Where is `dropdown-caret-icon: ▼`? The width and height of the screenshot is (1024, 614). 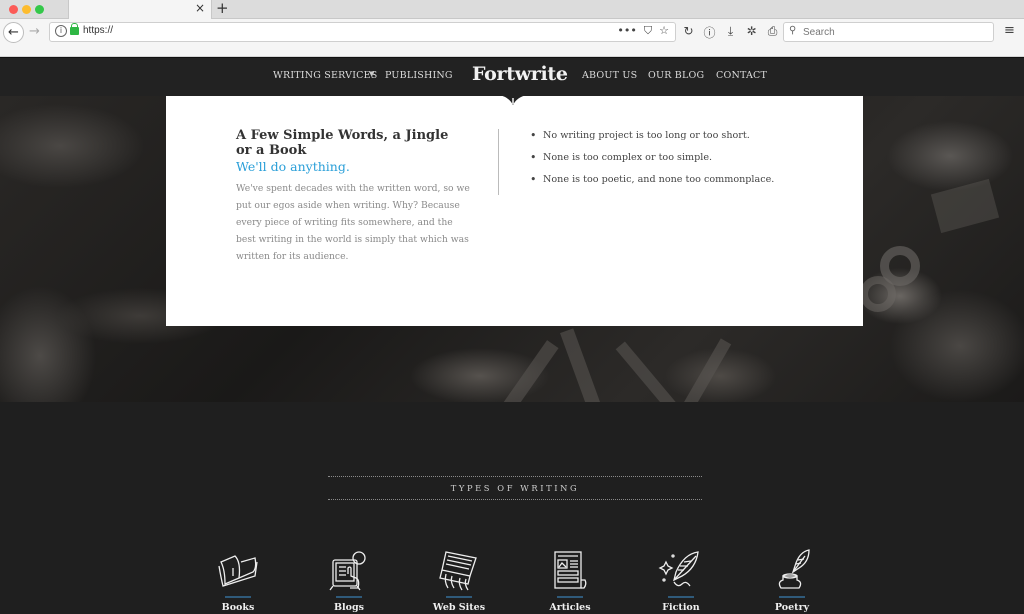
dropdown-caret-icon: ▼ is located at coordinates (371, 74).